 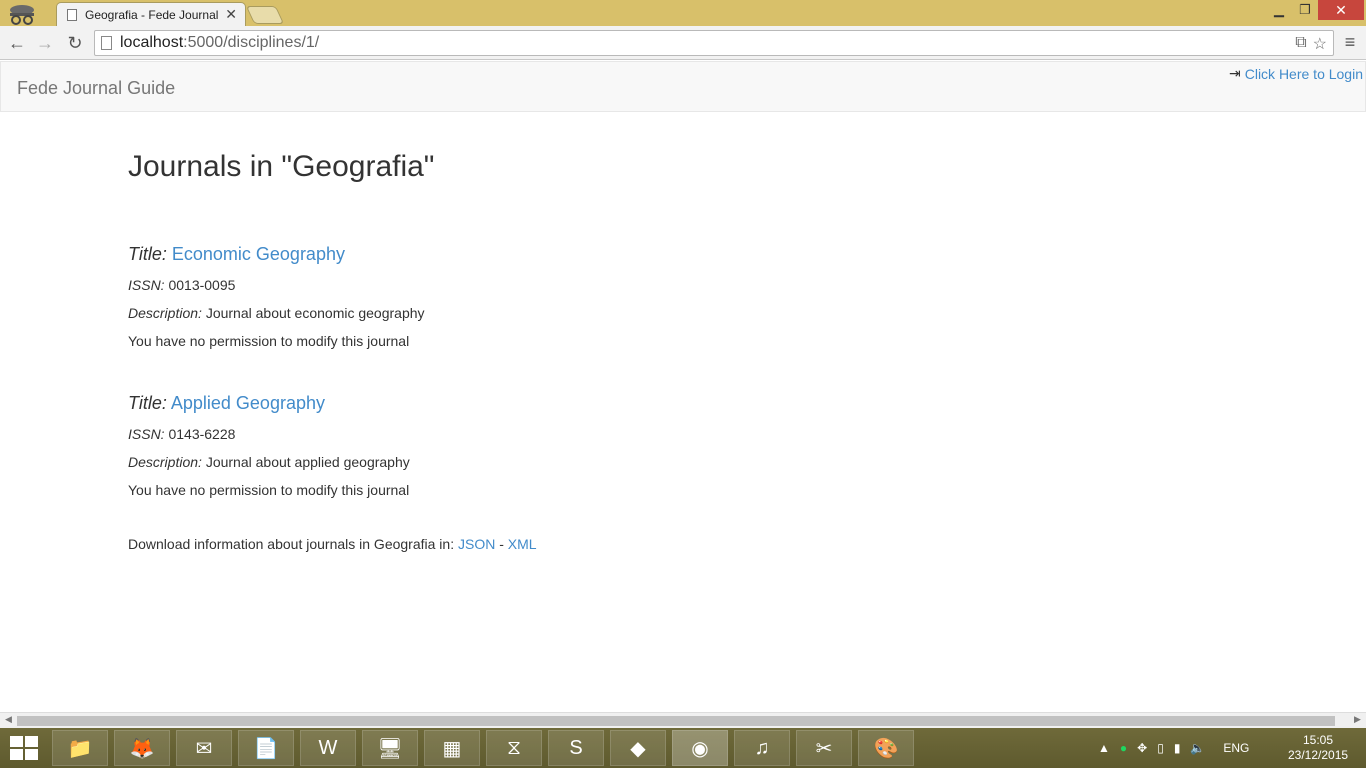 What do you see at coordinates (522, 544) in the screenshot?
I see `download-xml-link: XML` at bounding box center [522, 544].